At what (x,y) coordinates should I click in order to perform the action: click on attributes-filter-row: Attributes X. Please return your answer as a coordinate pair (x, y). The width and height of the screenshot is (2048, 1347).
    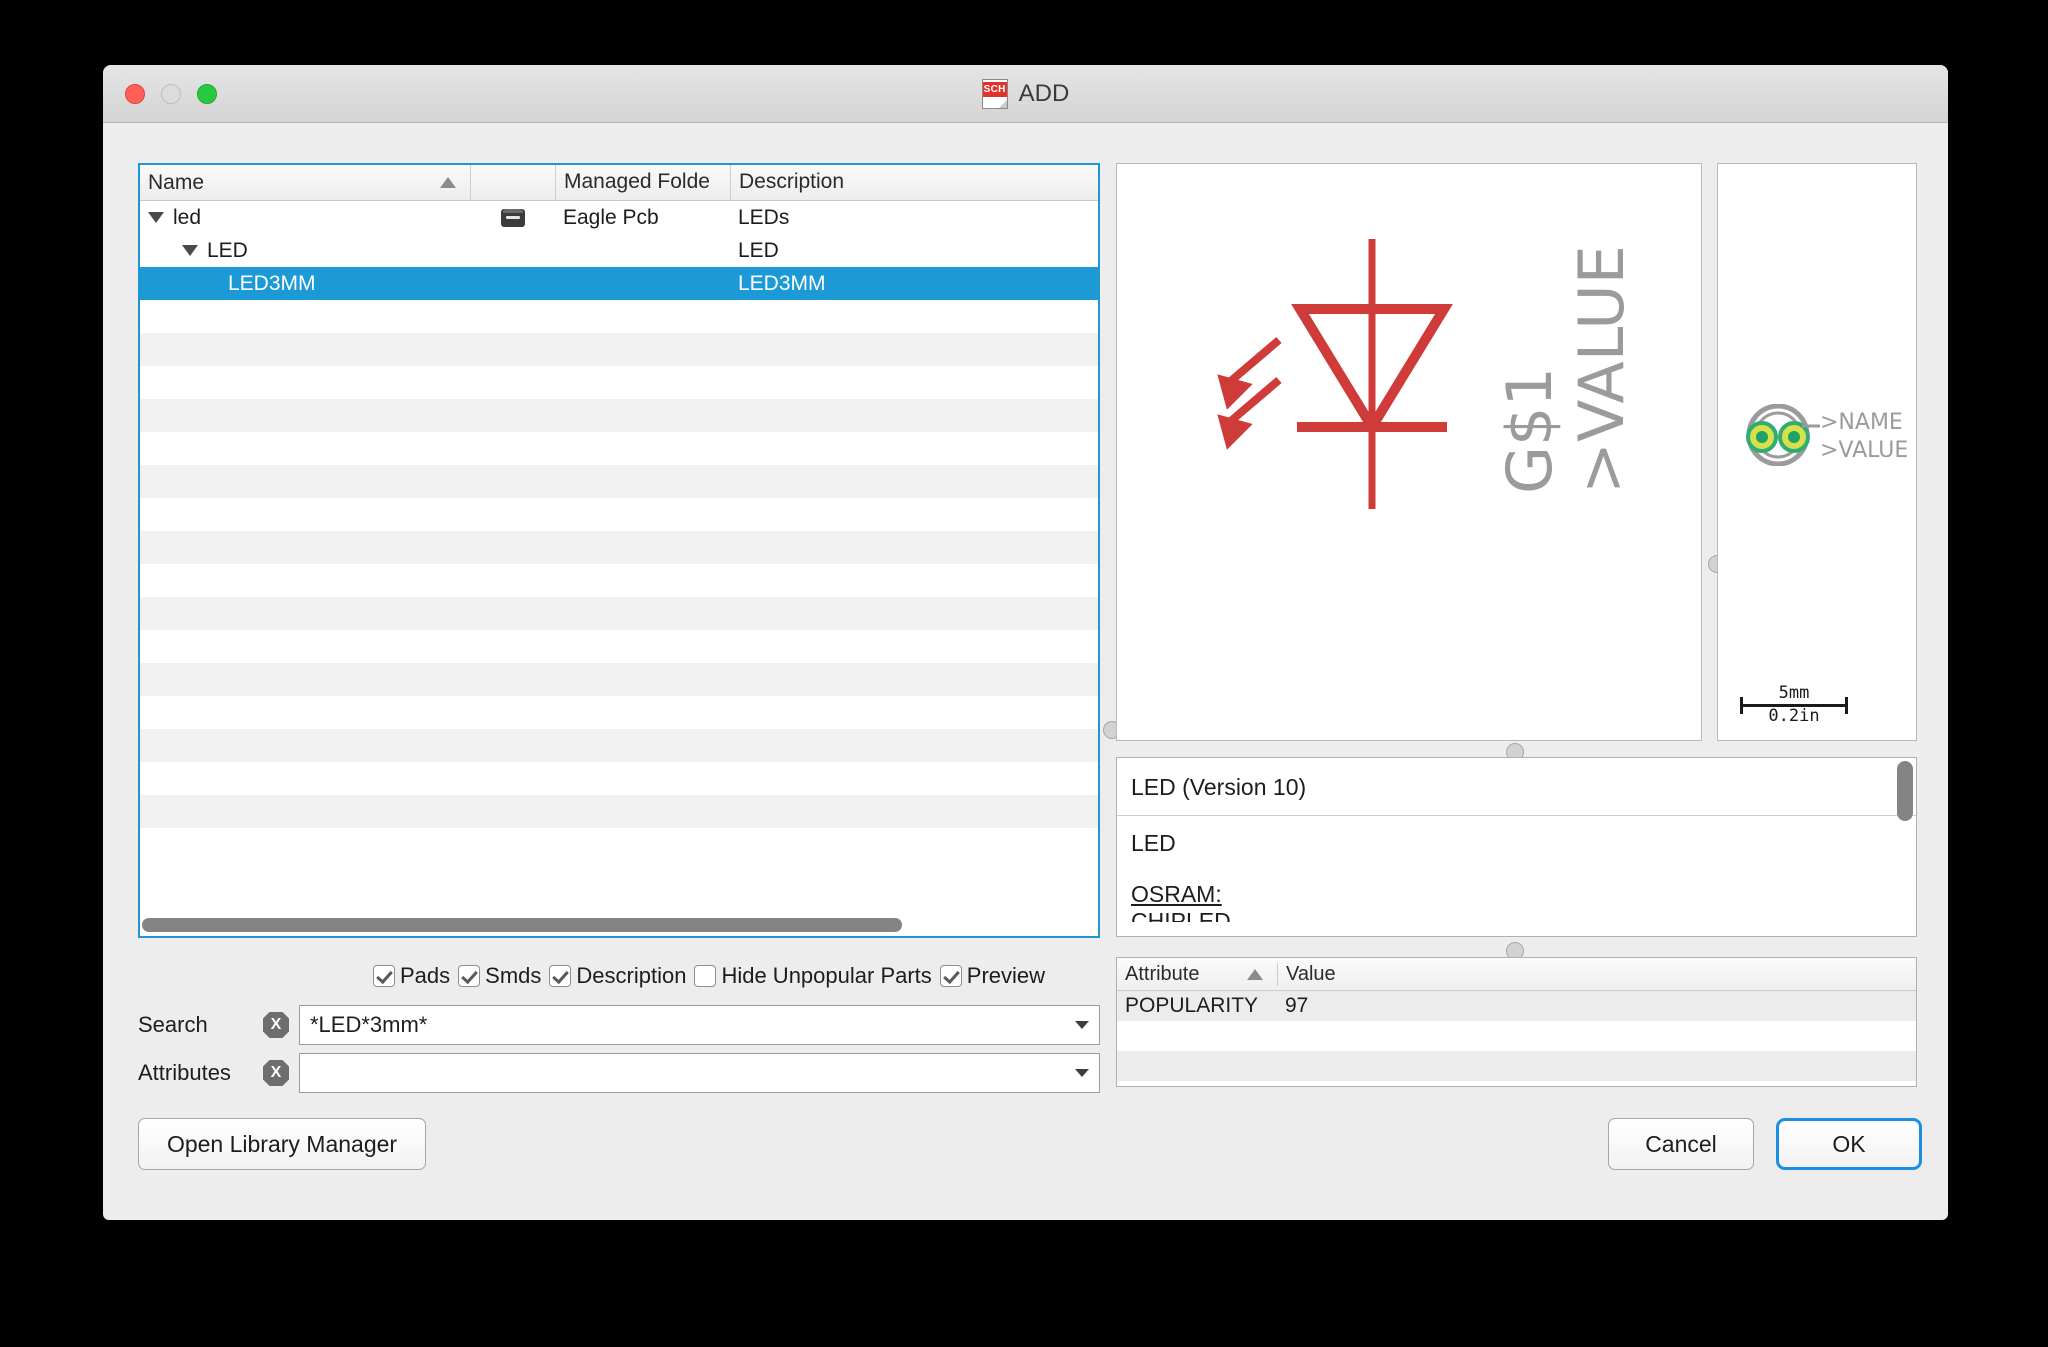
    Looking at the image, I should click on (619, 1073).